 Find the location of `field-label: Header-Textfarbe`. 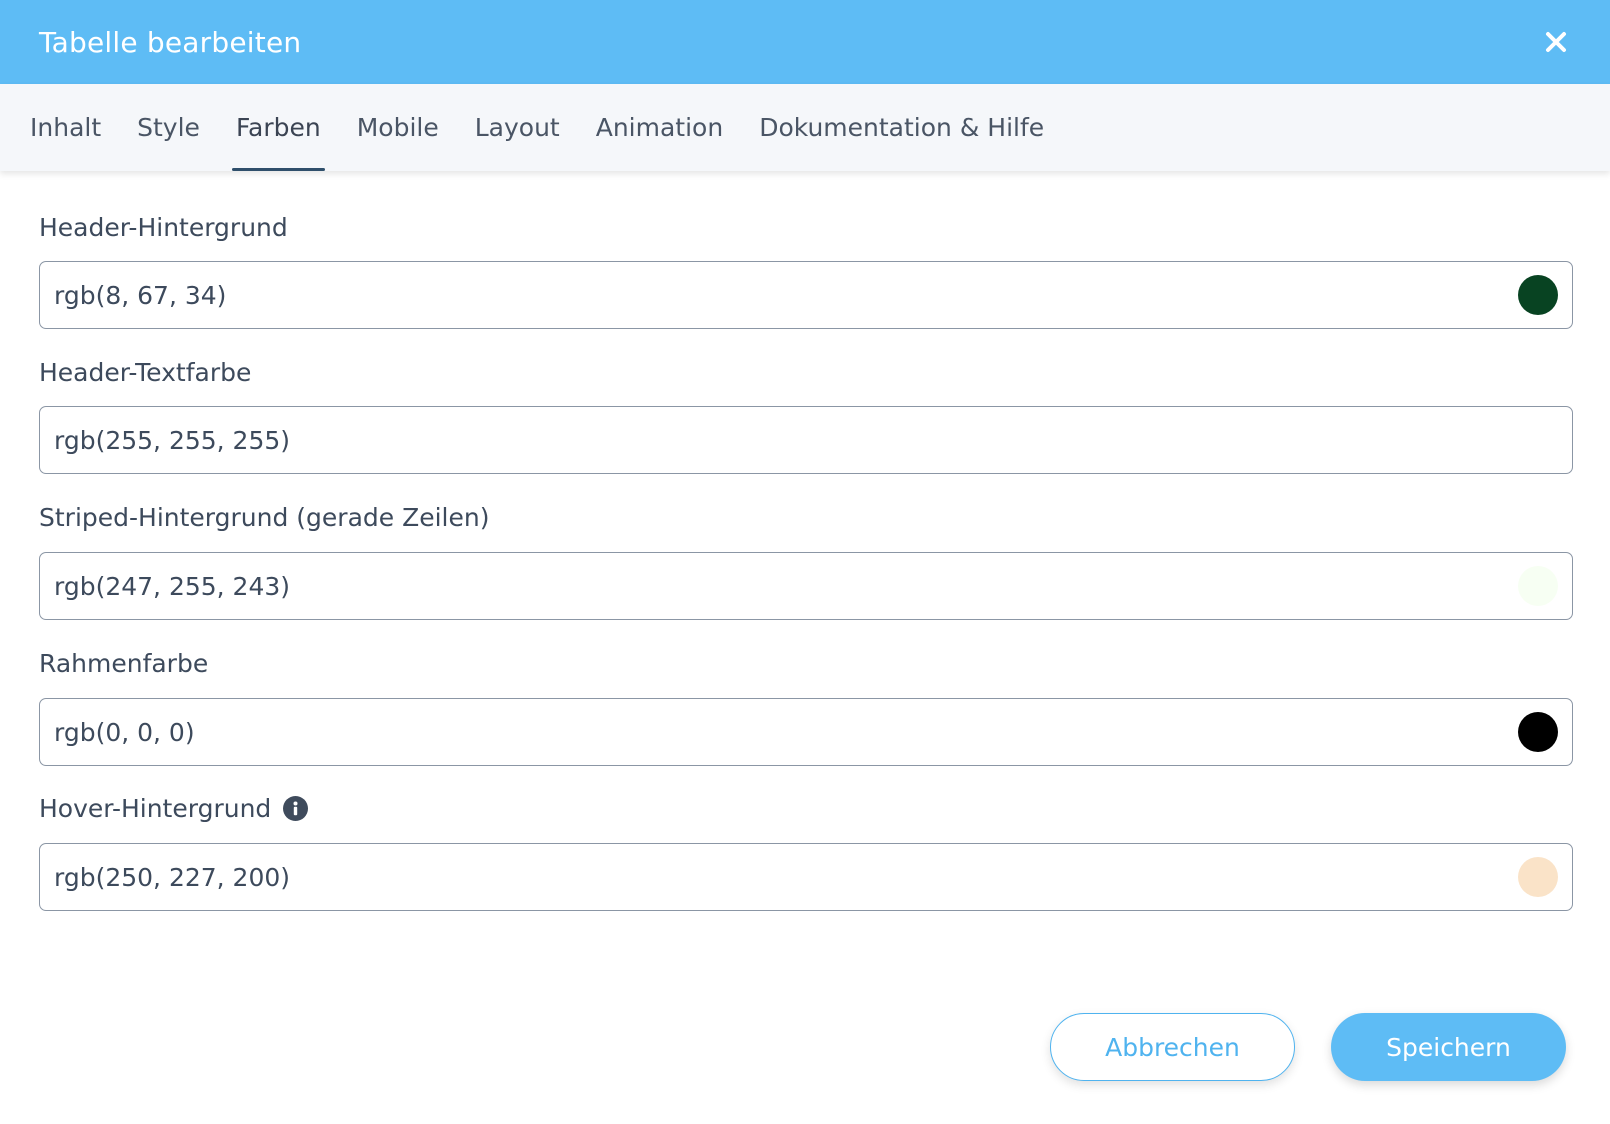

field-label: Header-Textfarbe is located at coordinates (145, 372).